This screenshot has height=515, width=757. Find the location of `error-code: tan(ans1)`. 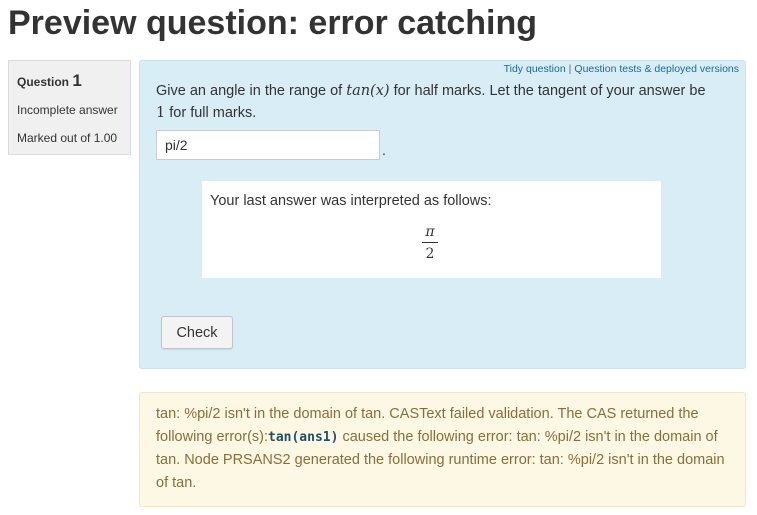

error-code: tan(ans1) is located at coordinates (303, 437).